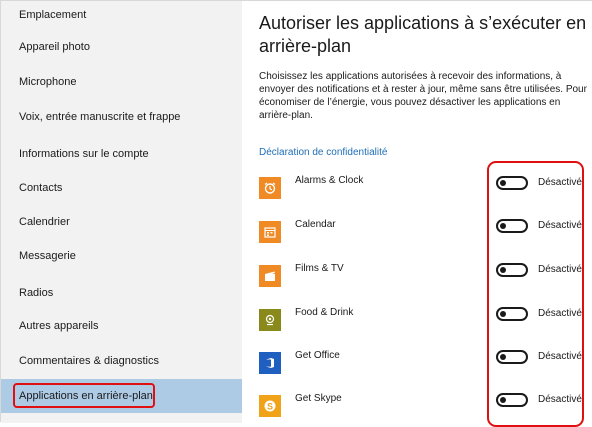  What do you see at coordinates (100, 117) in the screenshot?
I see `sidebar-item-label: Voix, entrée manuscrite et frappe` at bounding box center [100, 117].